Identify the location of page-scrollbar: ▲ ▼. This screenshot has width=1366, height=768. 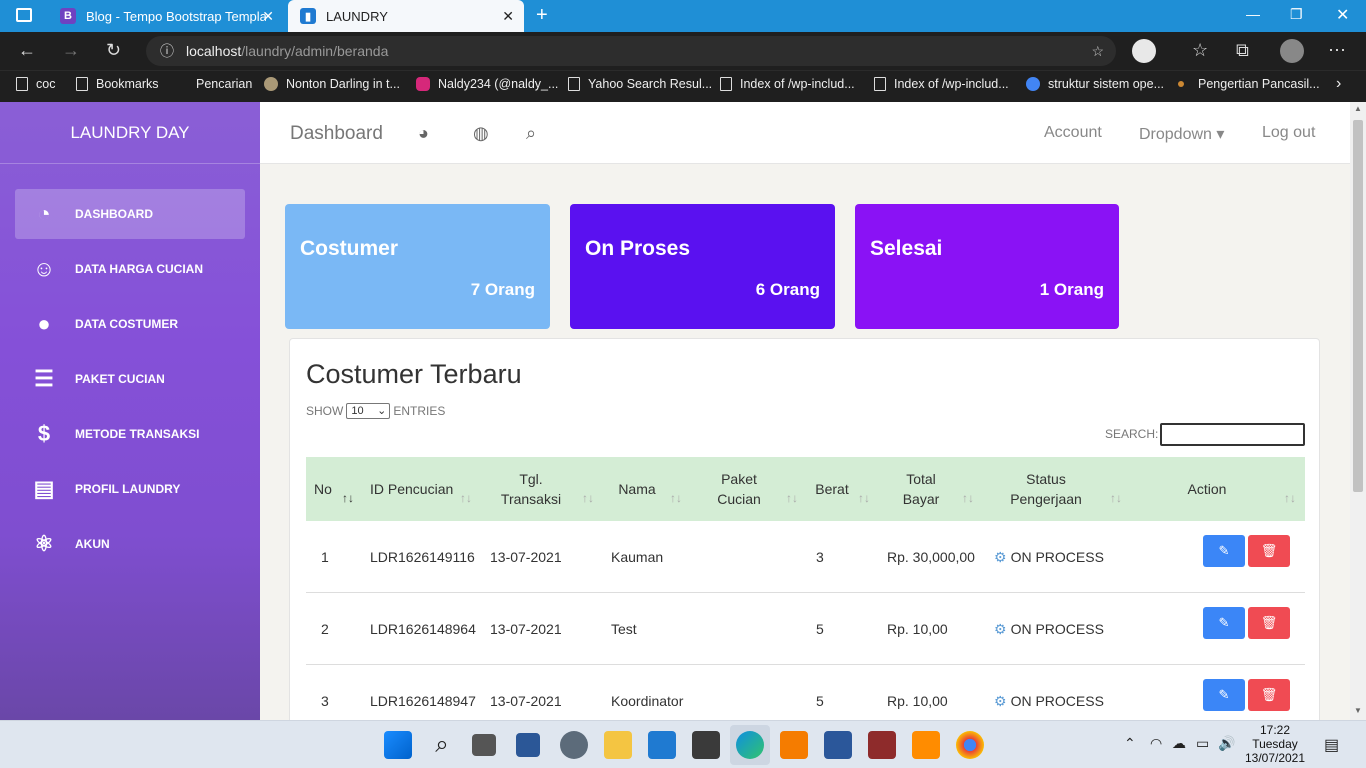
(1358, 411).